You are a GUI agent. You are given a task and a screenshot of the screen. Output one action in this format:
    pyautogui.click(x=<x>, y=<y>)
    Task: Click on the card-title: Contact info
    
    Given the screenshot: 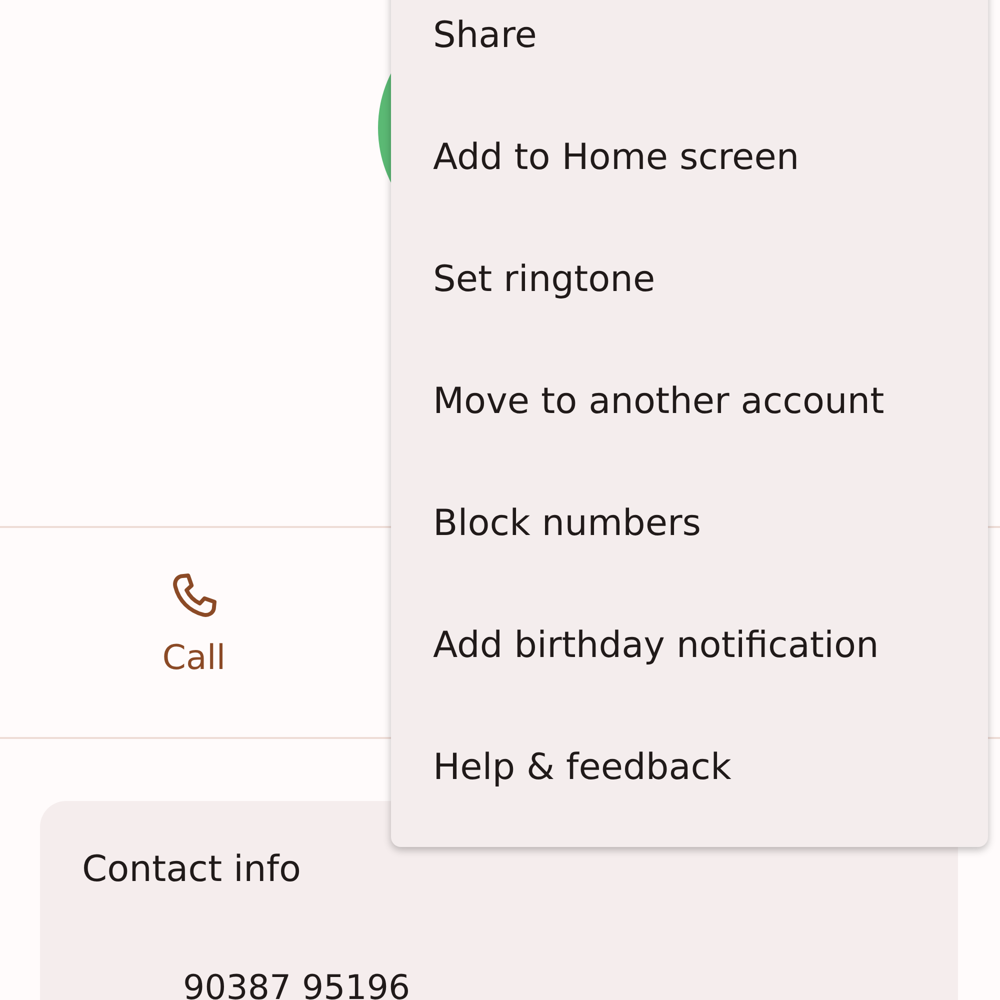 What is the action you would take?
    pyautogui.click(x=192, y=869)
    